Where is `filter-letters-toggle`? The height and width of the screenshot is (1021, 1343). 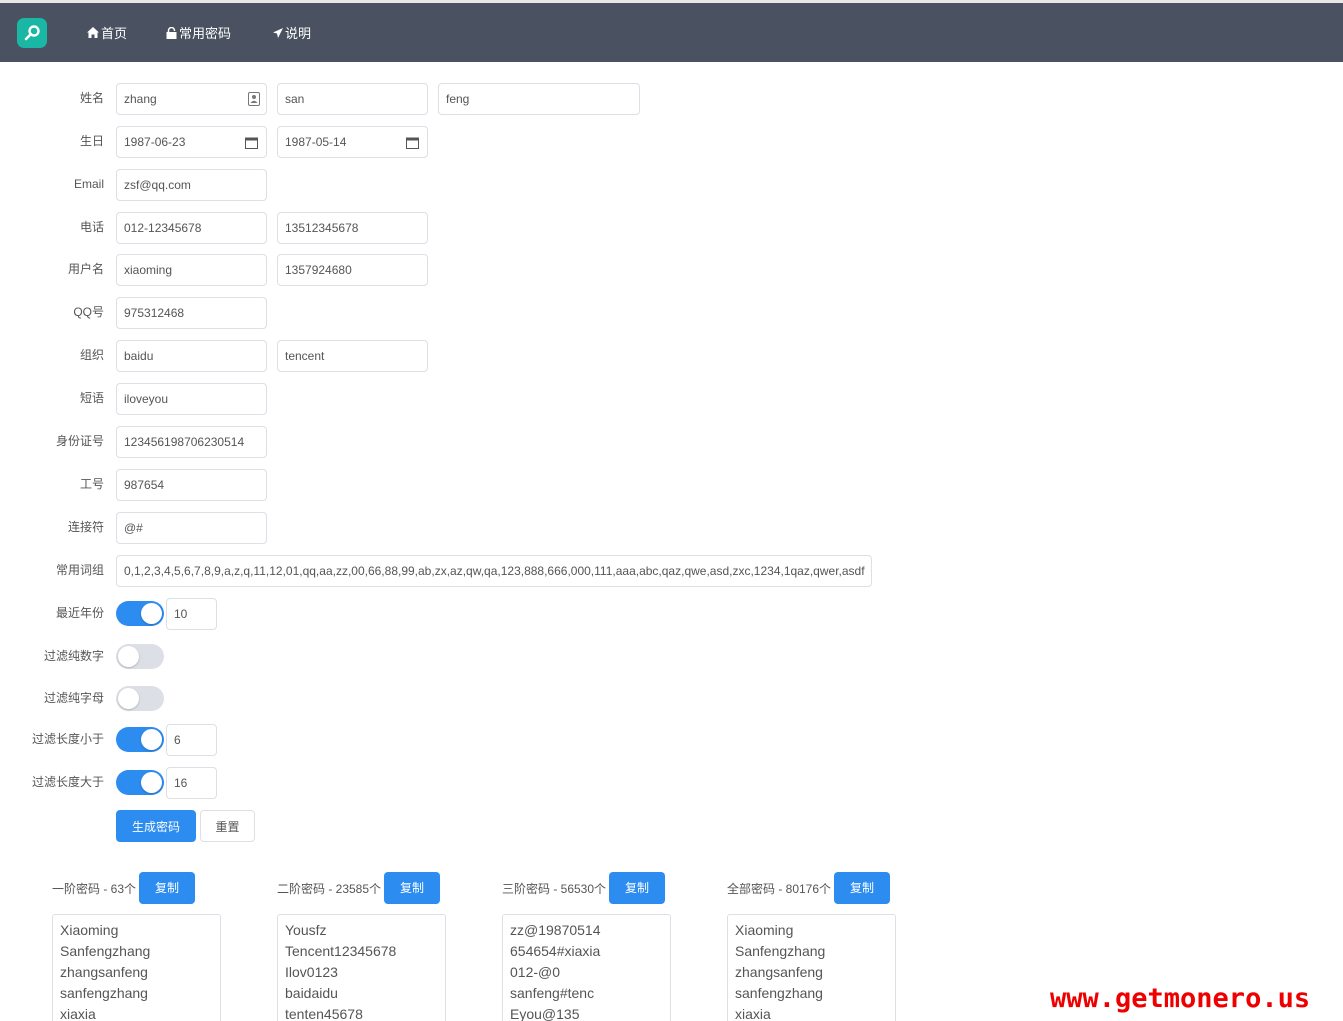
filter-letters-toggle is located at coordinates (140, 698).